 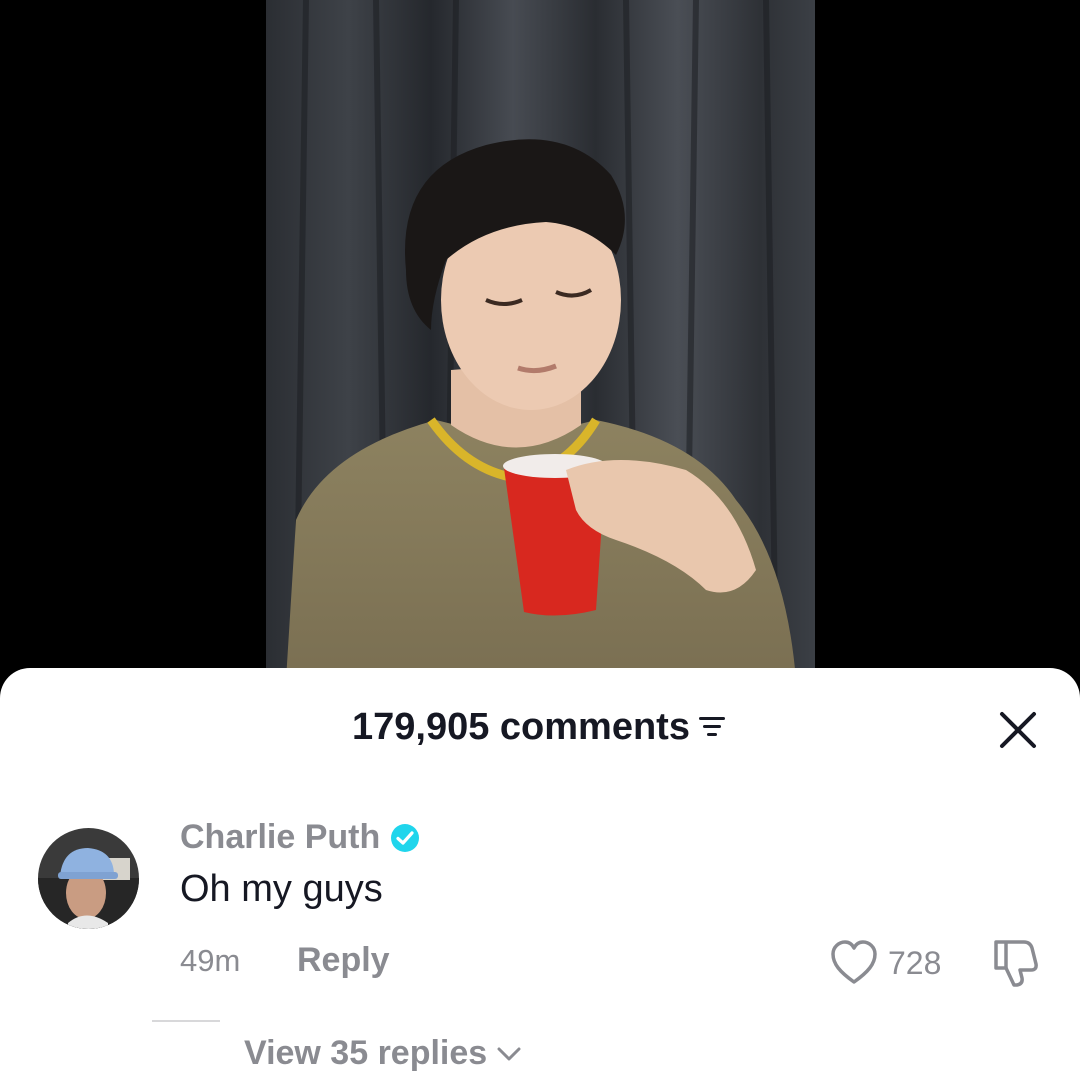 What do you see at coordinates (405, 837) in the screenshot?
I see `verified-badge-icon` at bounding box center [405, 837].